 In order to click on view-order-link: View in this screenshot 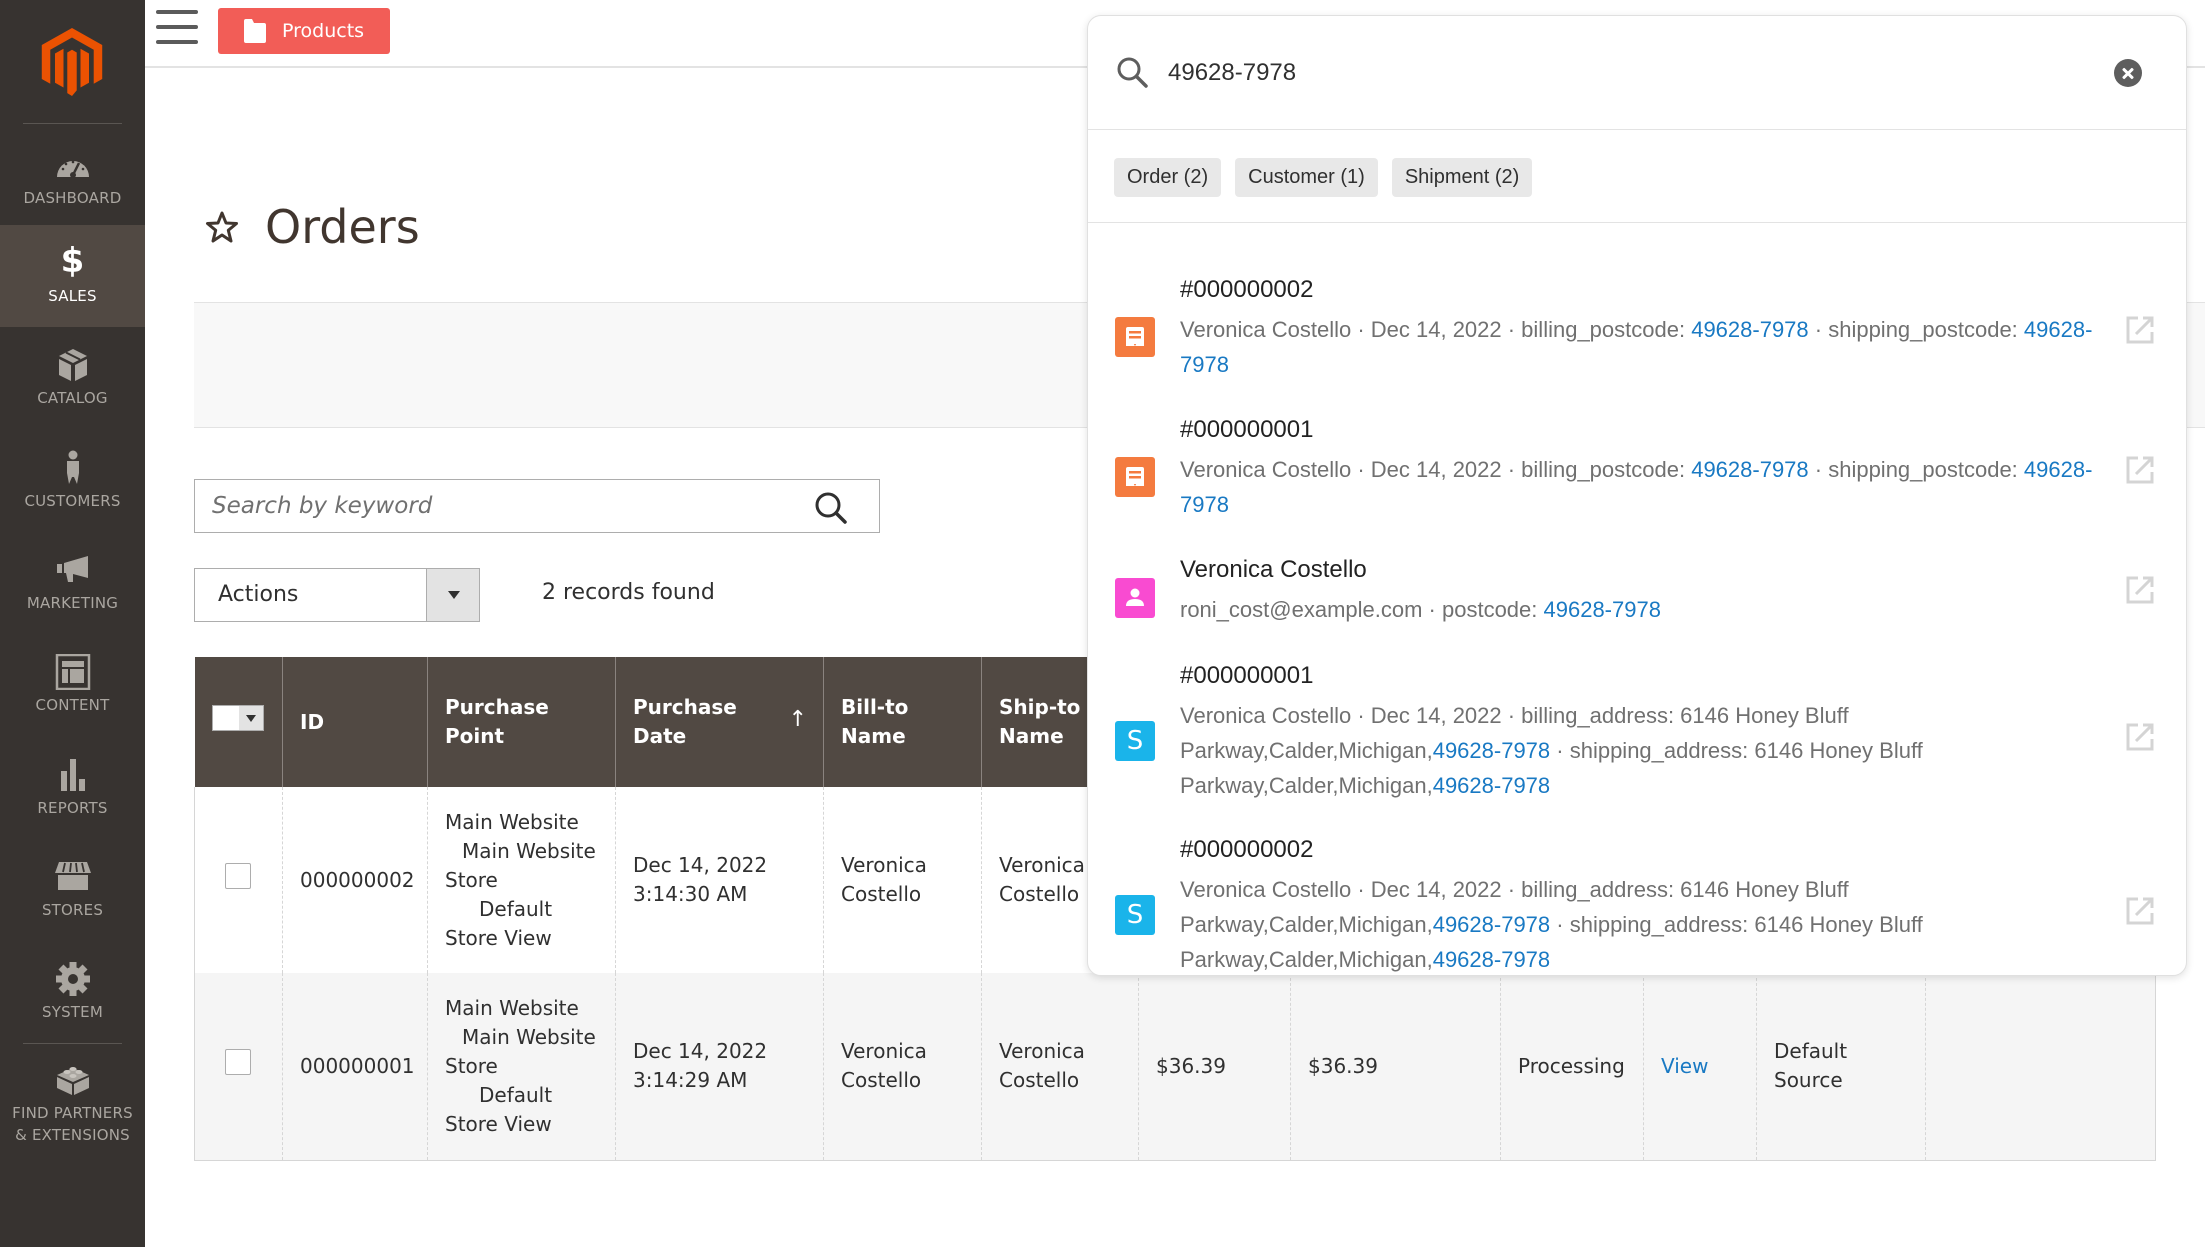, I will do `click(1684, 1066)`.